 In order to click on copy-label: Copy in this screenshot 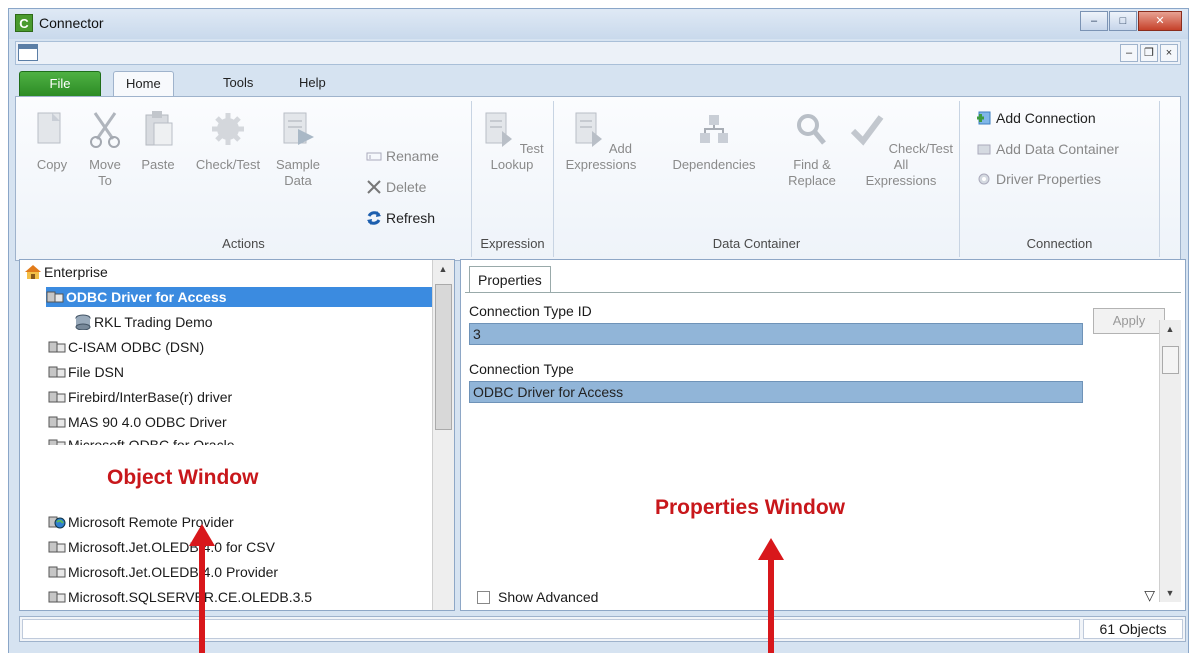, I will do `click(52, 164)`.